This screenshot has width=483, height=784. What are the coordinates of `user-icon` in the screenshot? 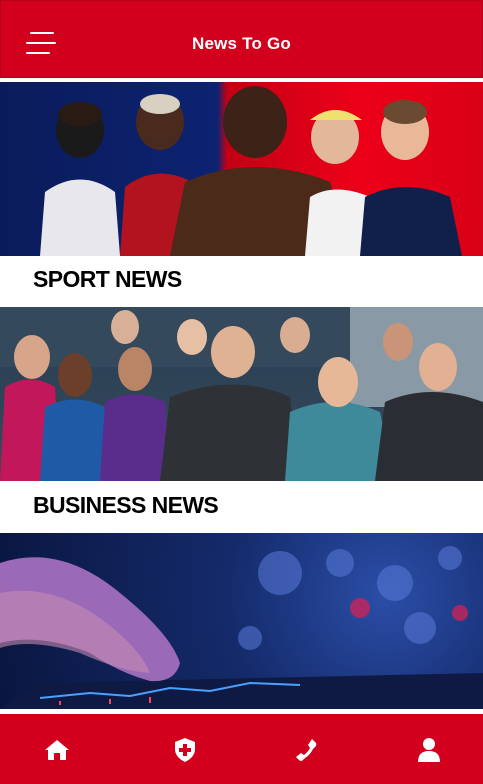 It's located at (429, 750).